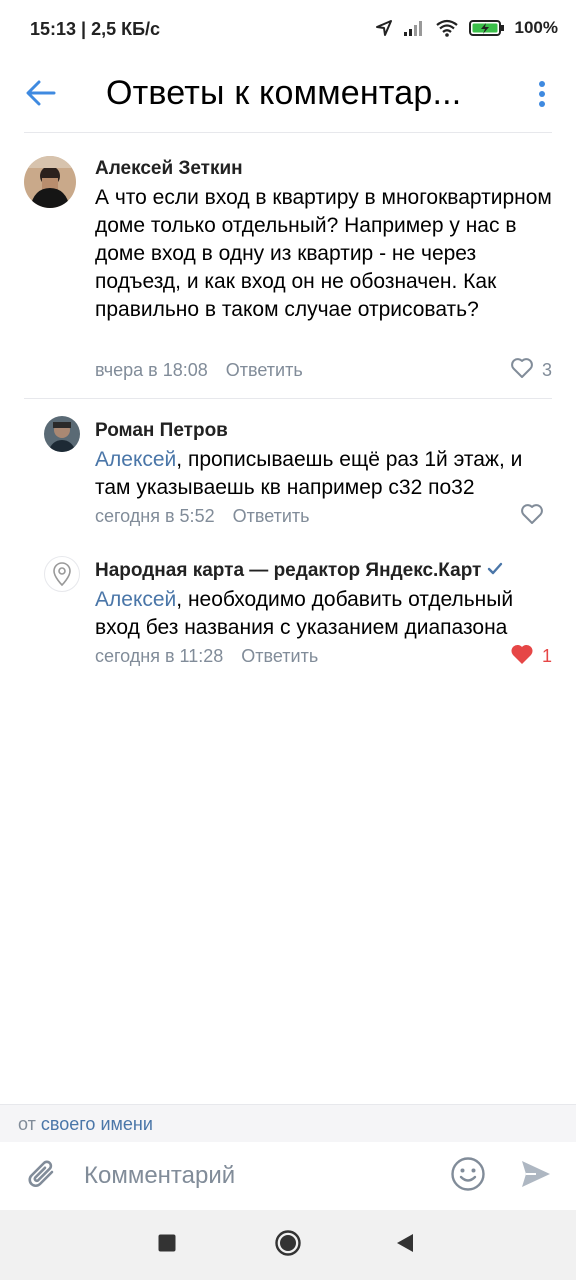  I want to click on comment-author: Народная карта — редактор Яндекс.Карт, so click(299, 571).